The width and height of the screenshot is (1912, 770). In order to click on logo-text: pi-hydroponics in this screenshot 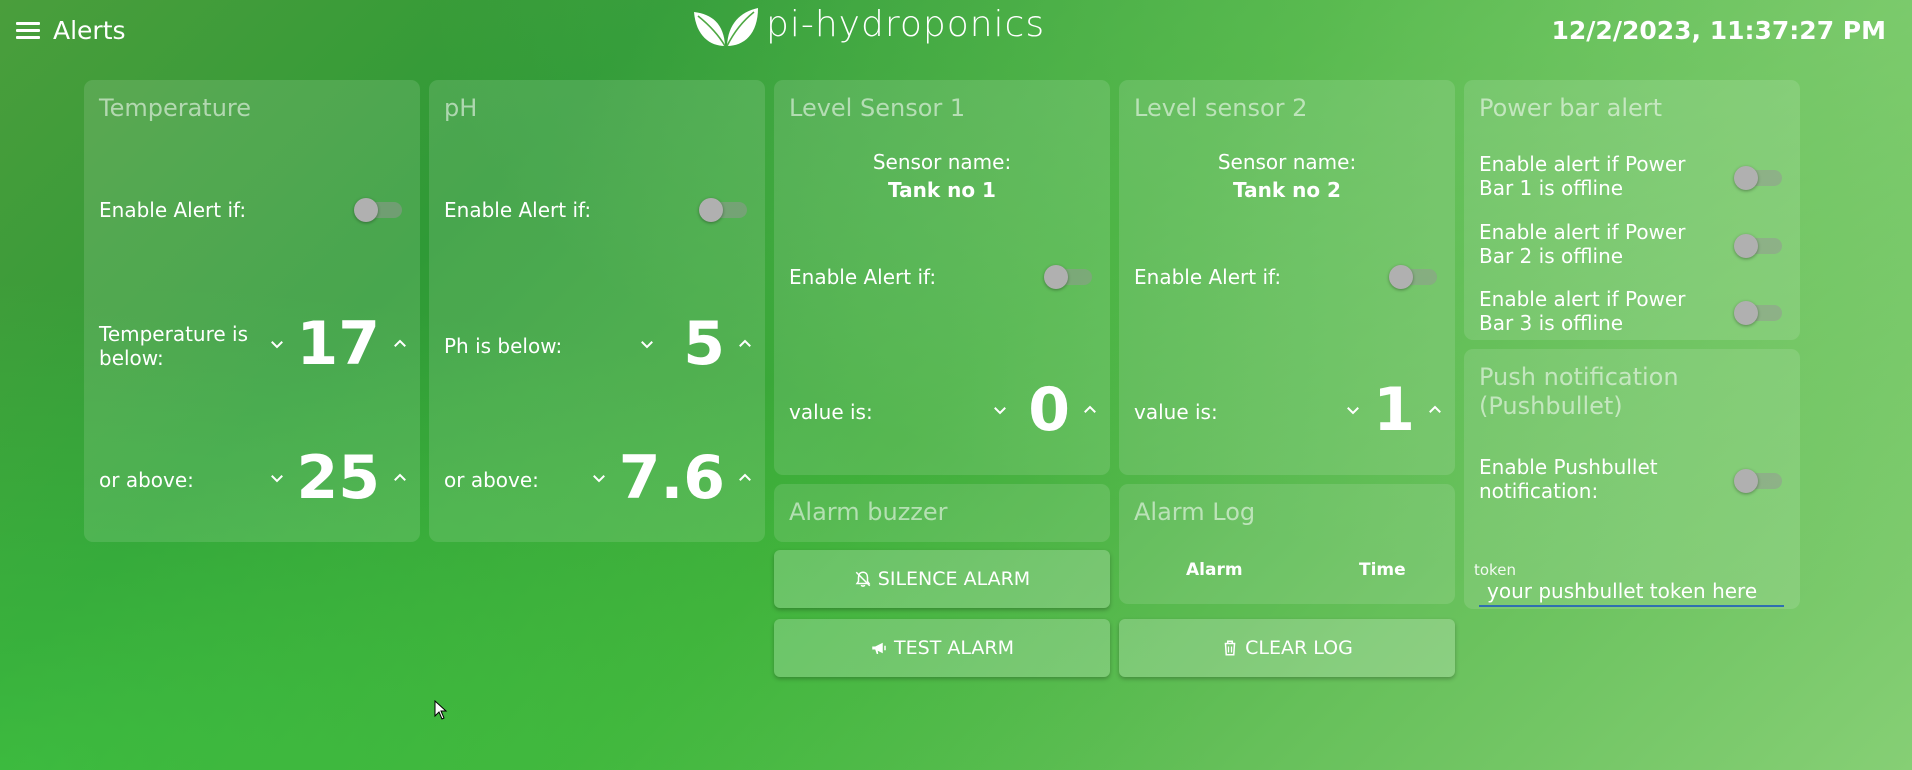, I will do `click(906, 24)`.